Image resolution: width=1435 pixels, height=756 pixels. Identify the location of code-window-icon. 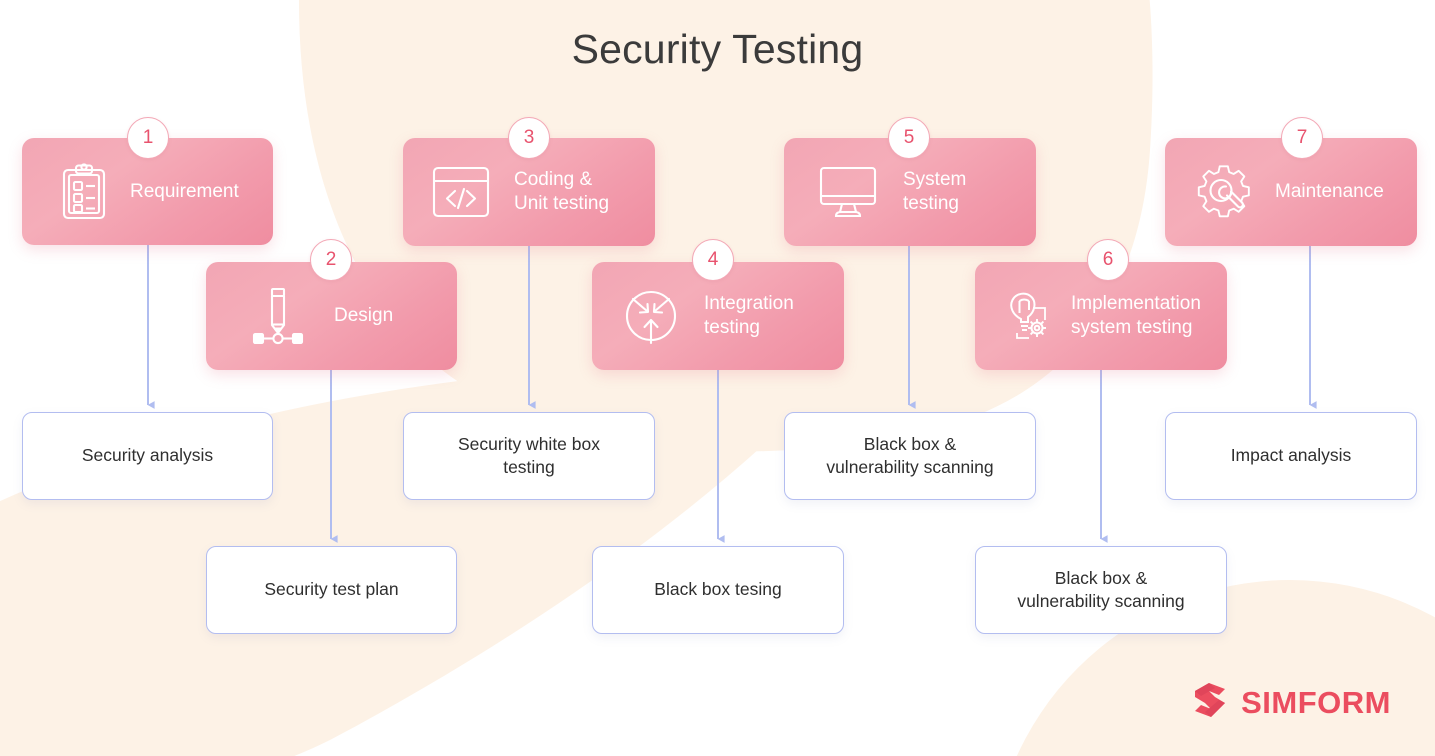
(461, 192).